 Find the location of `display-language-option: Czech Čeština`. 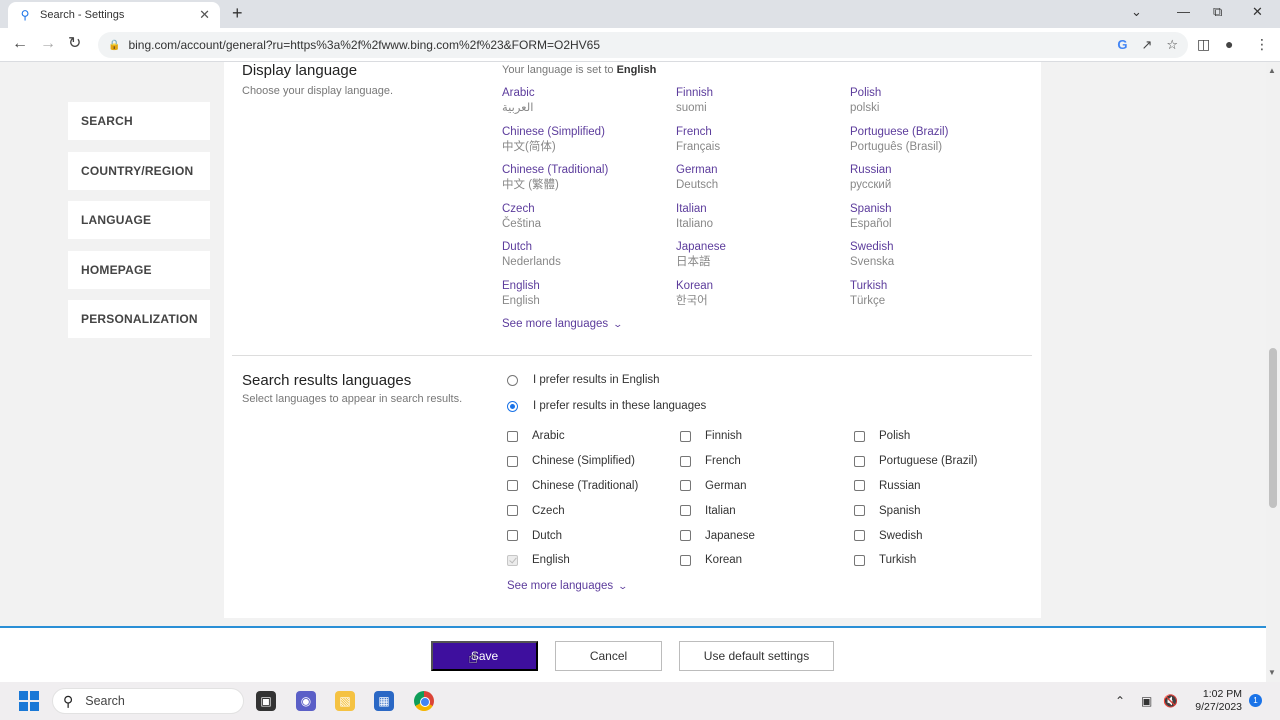

display-language-option: Czech Čeština is located at coordinates (555, 221).